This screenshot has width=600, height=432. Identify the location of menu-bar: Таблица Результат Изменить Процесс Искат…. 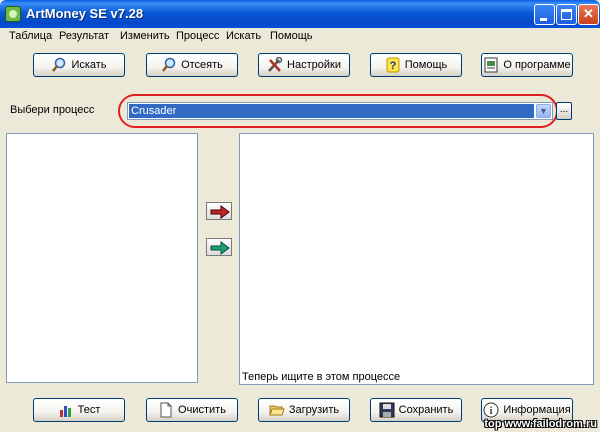
(300, 37).